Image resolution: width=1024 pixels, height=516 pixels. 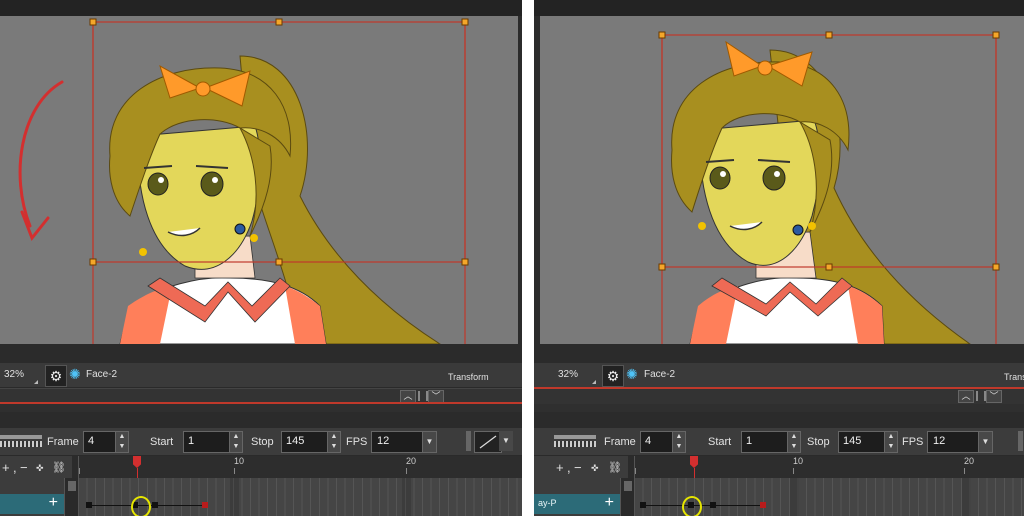 I want to click on node-name: Face-2, so click(x=102, y=374).